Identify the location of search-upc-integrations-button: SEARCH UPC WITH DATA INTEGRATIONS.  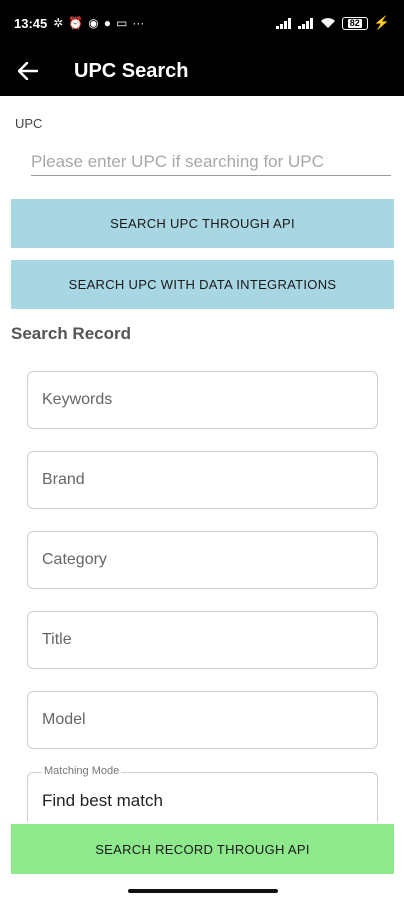
(202, 284).